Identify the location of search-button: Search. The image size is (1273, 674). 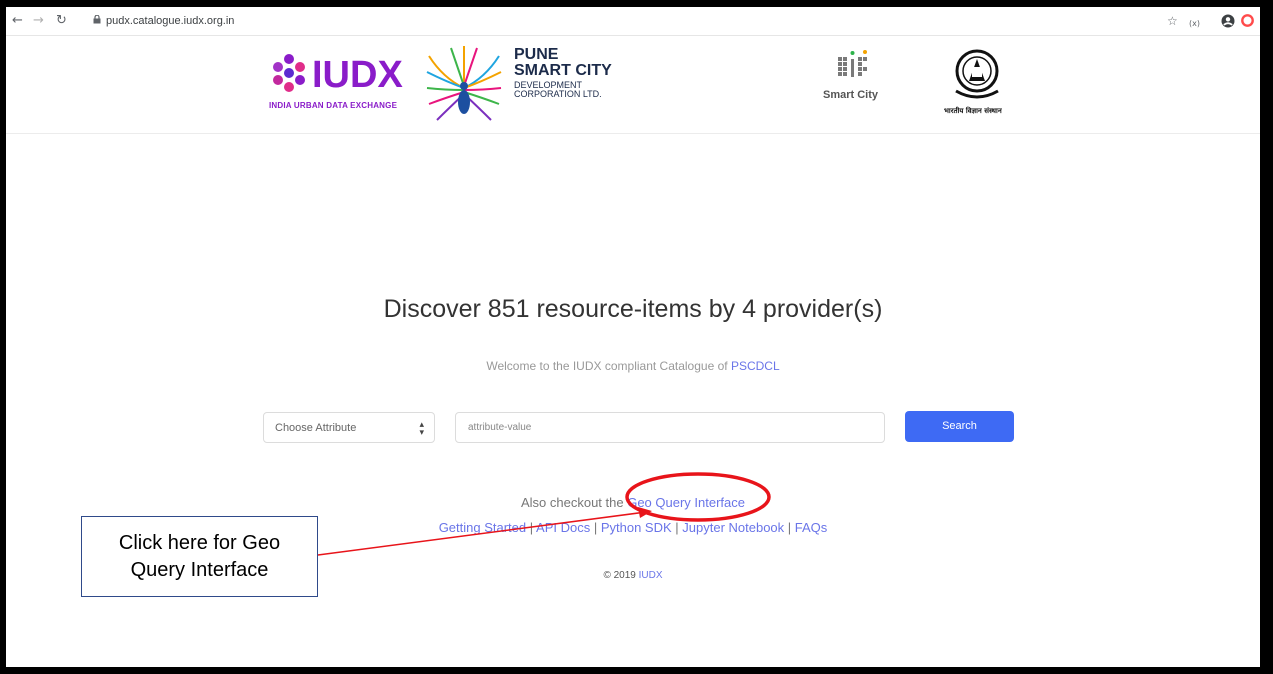
(959, 426).